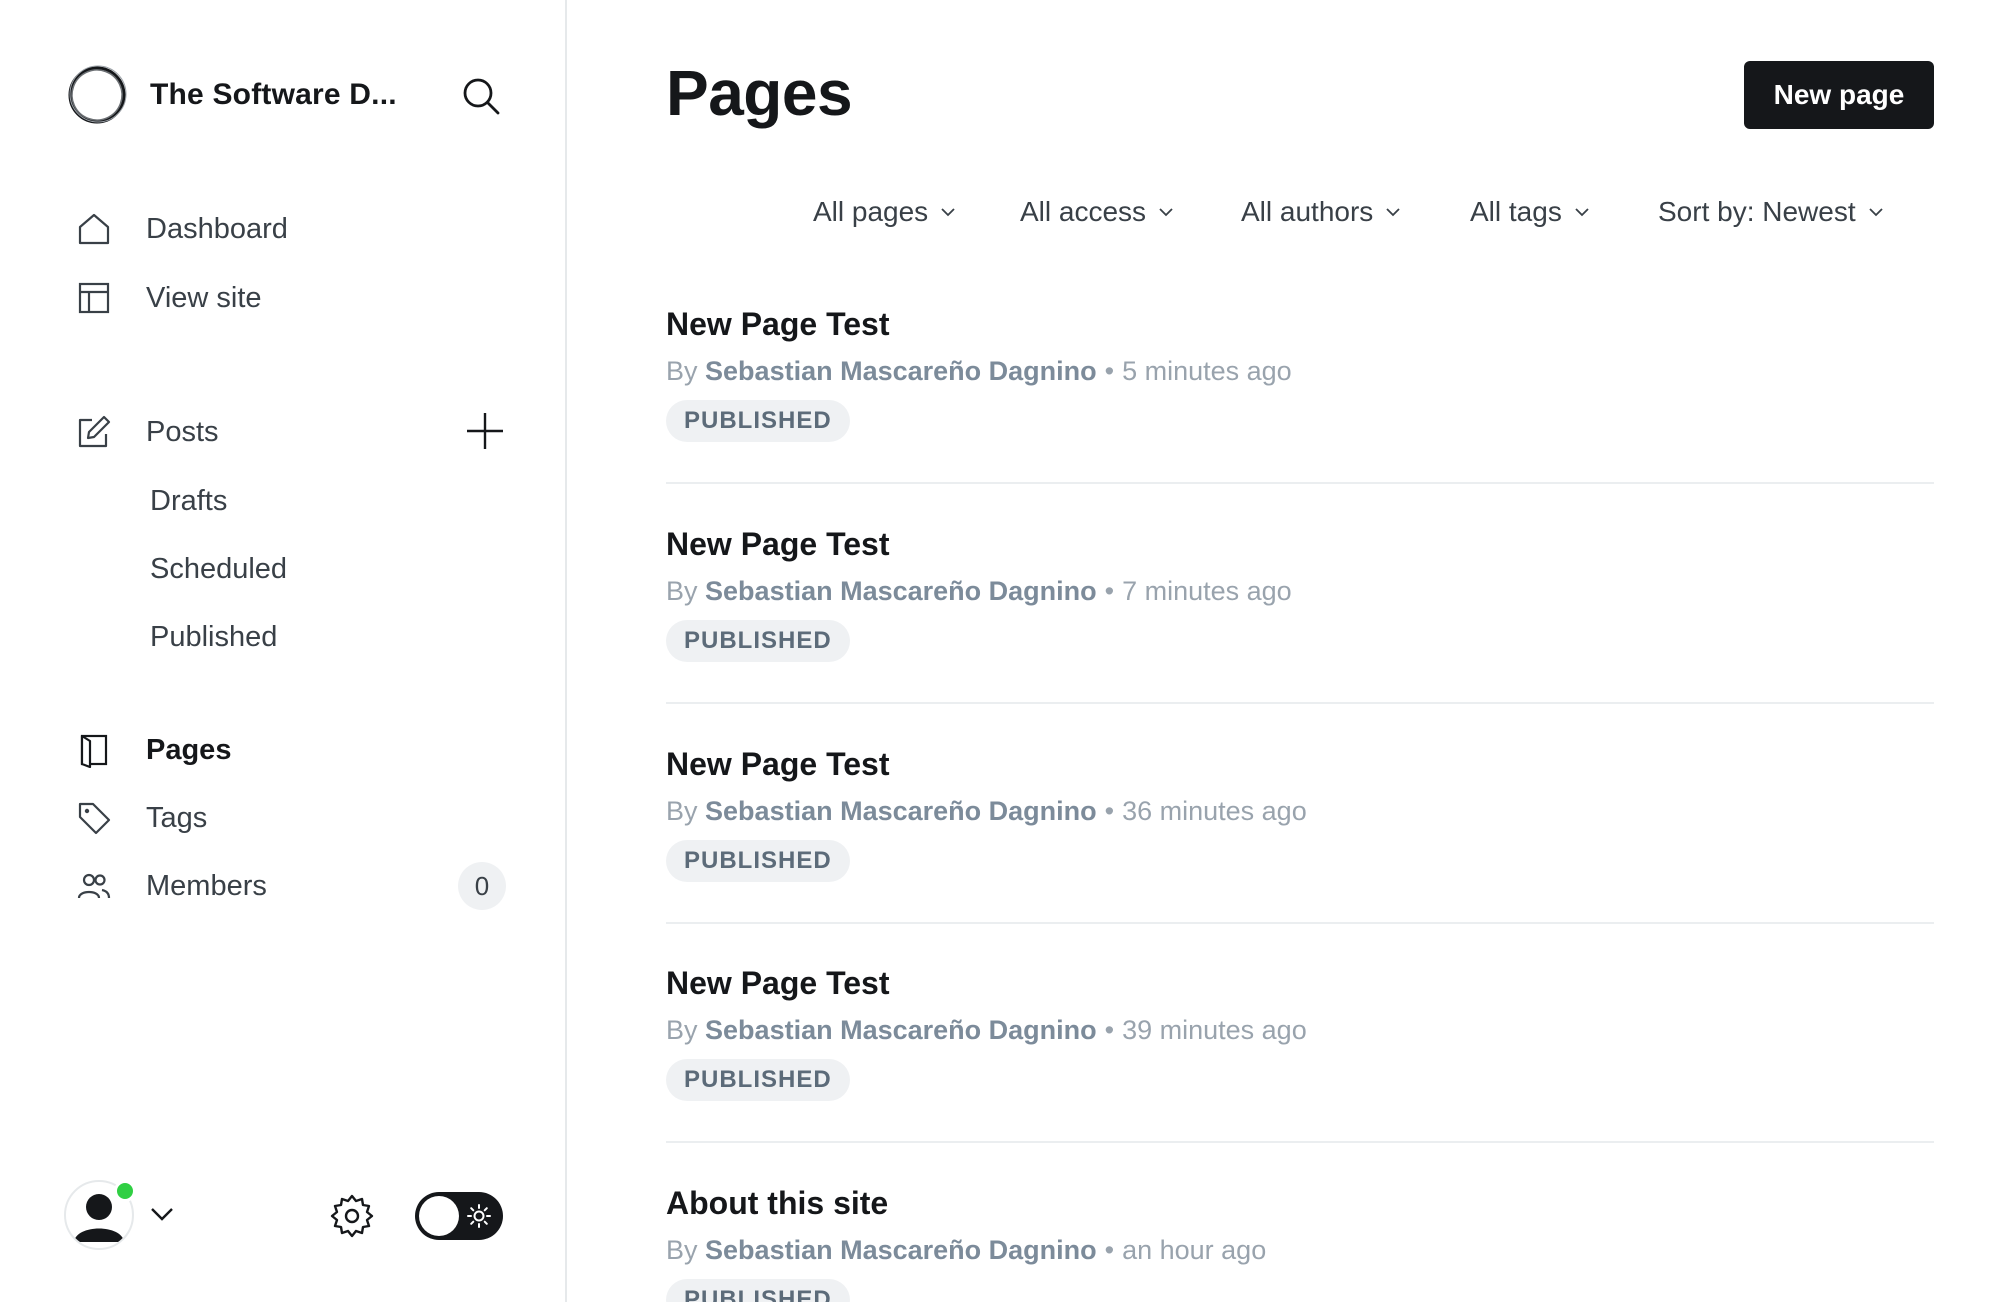 The height and width of the screenshot is (1302, 2000). Describe the element at coordinates (1194, 1250) in the screenshot. I see `page-timestamp: an hour ago` at that location.